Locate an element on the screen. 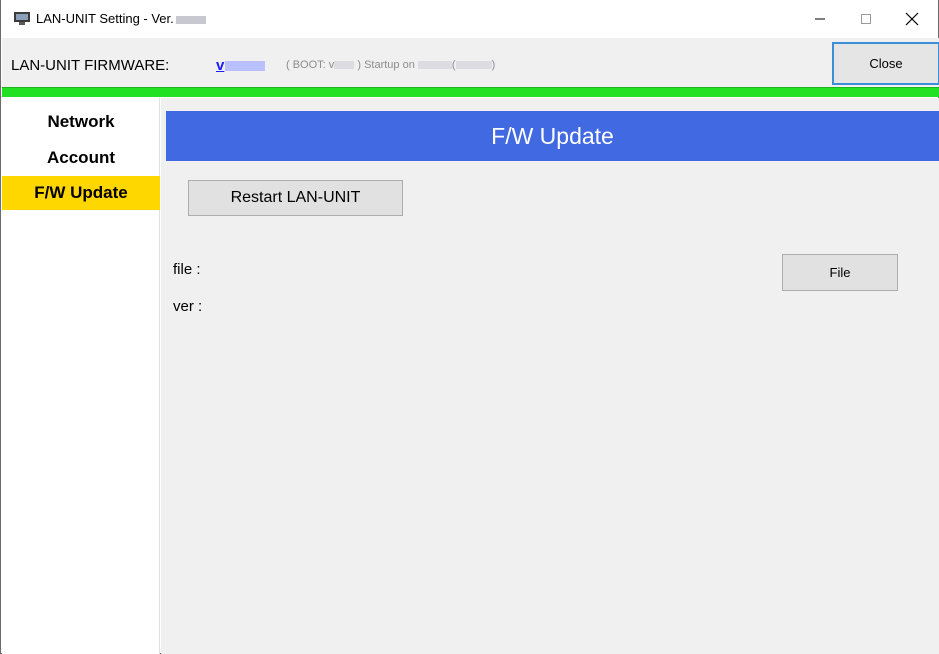  boot-prefix: ( BOOT: v is located at coordinates (310, 65).